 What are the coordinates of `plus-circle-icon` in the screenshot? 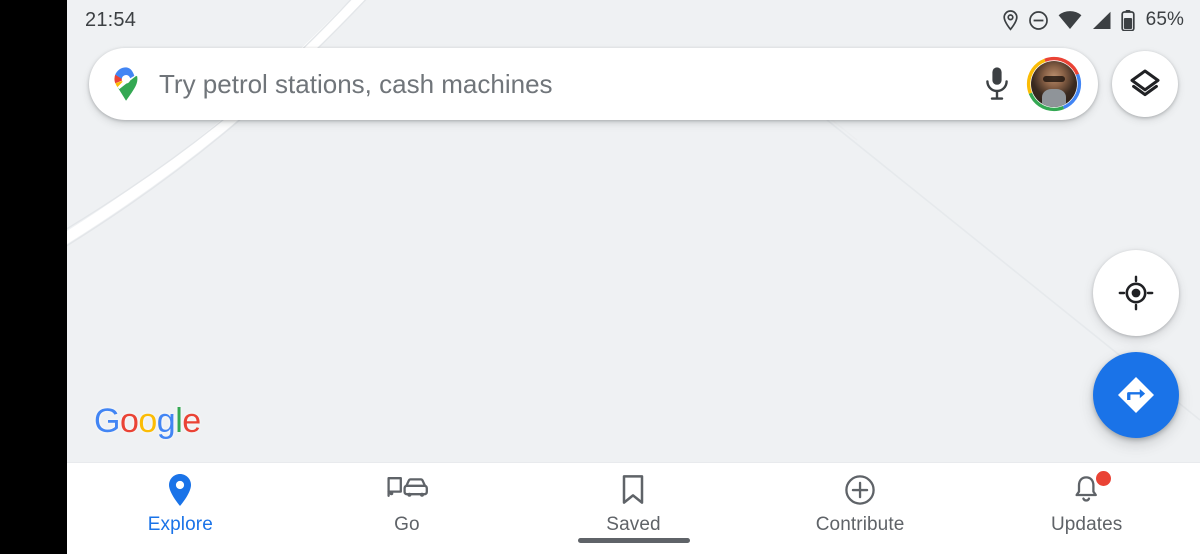 It's located at (860, 490).